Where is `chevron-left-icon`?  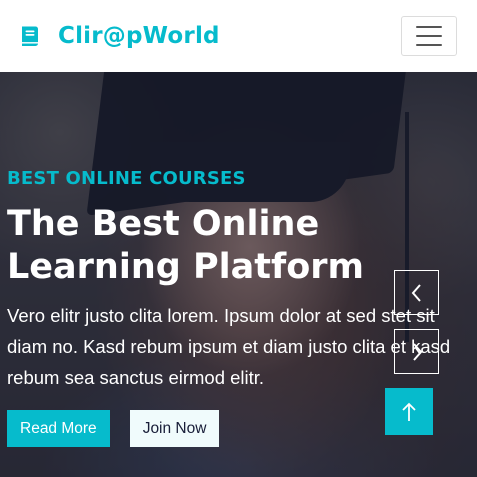
chevron-left-icon is located at coordinates (416, 292).